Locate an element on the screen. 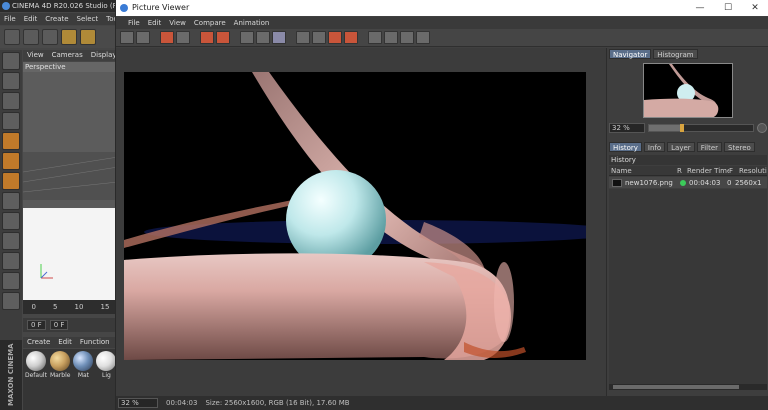 The height and width of the screenshot is (410, 768). c4d-toolbar is located at coordinates (59, 37).